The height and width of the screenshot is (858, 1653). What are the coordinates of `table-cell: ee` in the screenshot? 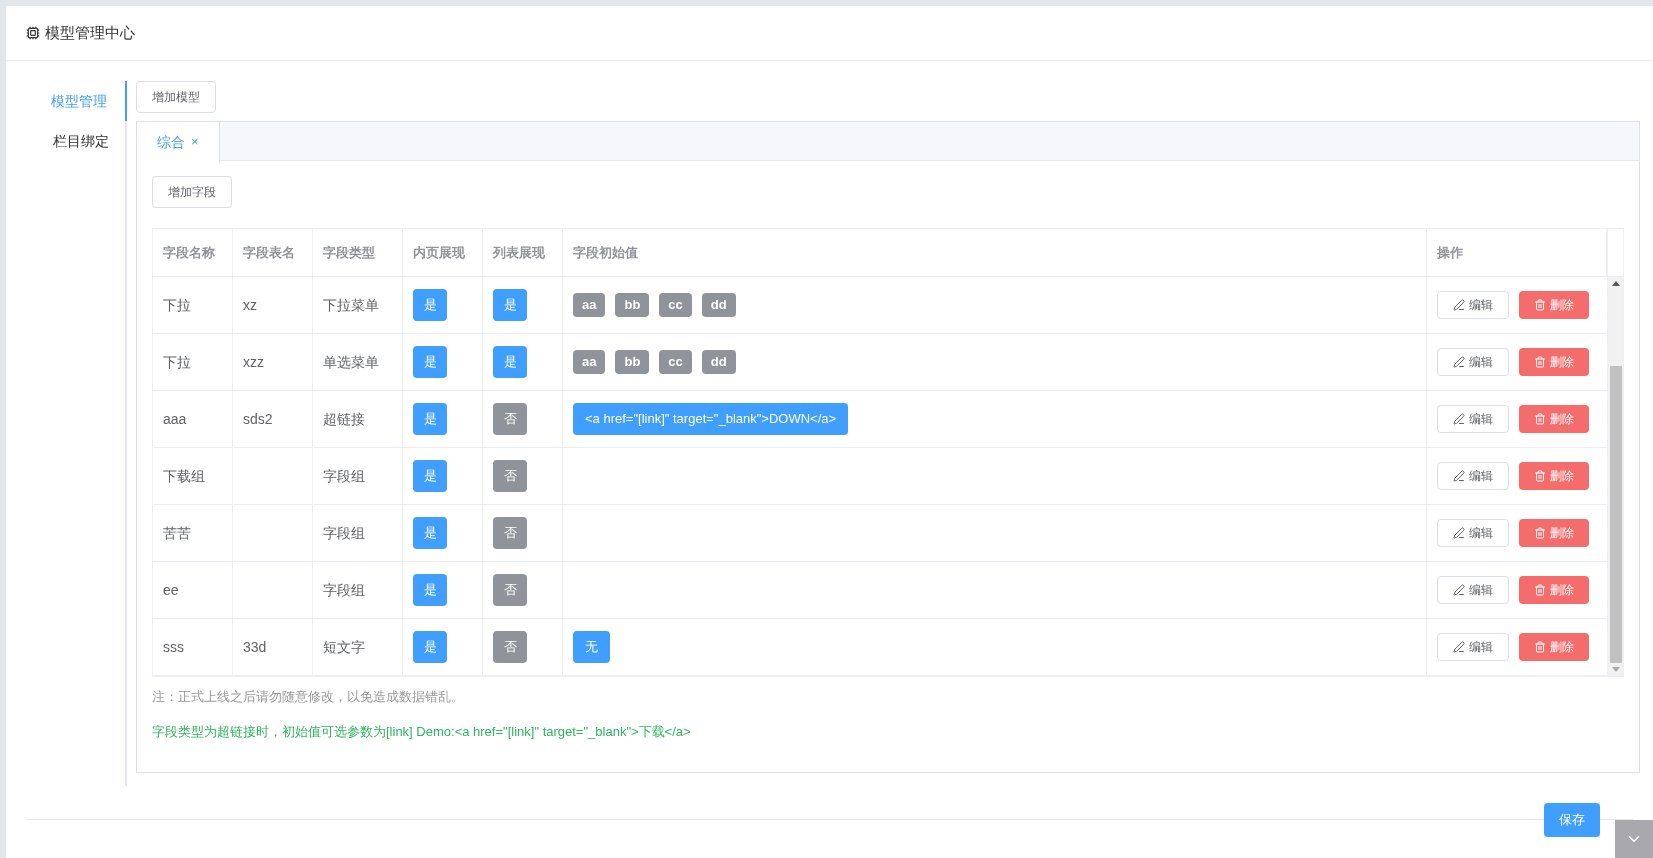 It's located at (193, 590).